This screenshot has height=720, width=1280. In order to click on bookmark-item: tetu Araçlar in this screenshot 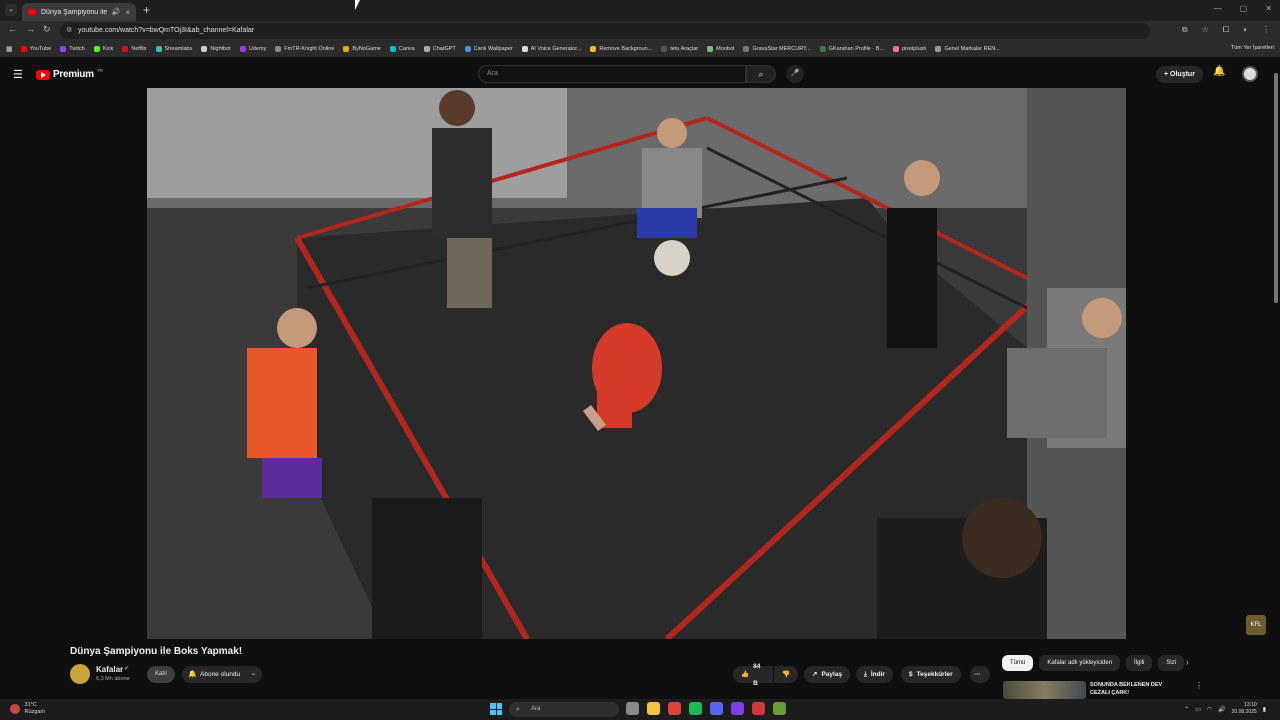, I will do `click(679, 49)`.